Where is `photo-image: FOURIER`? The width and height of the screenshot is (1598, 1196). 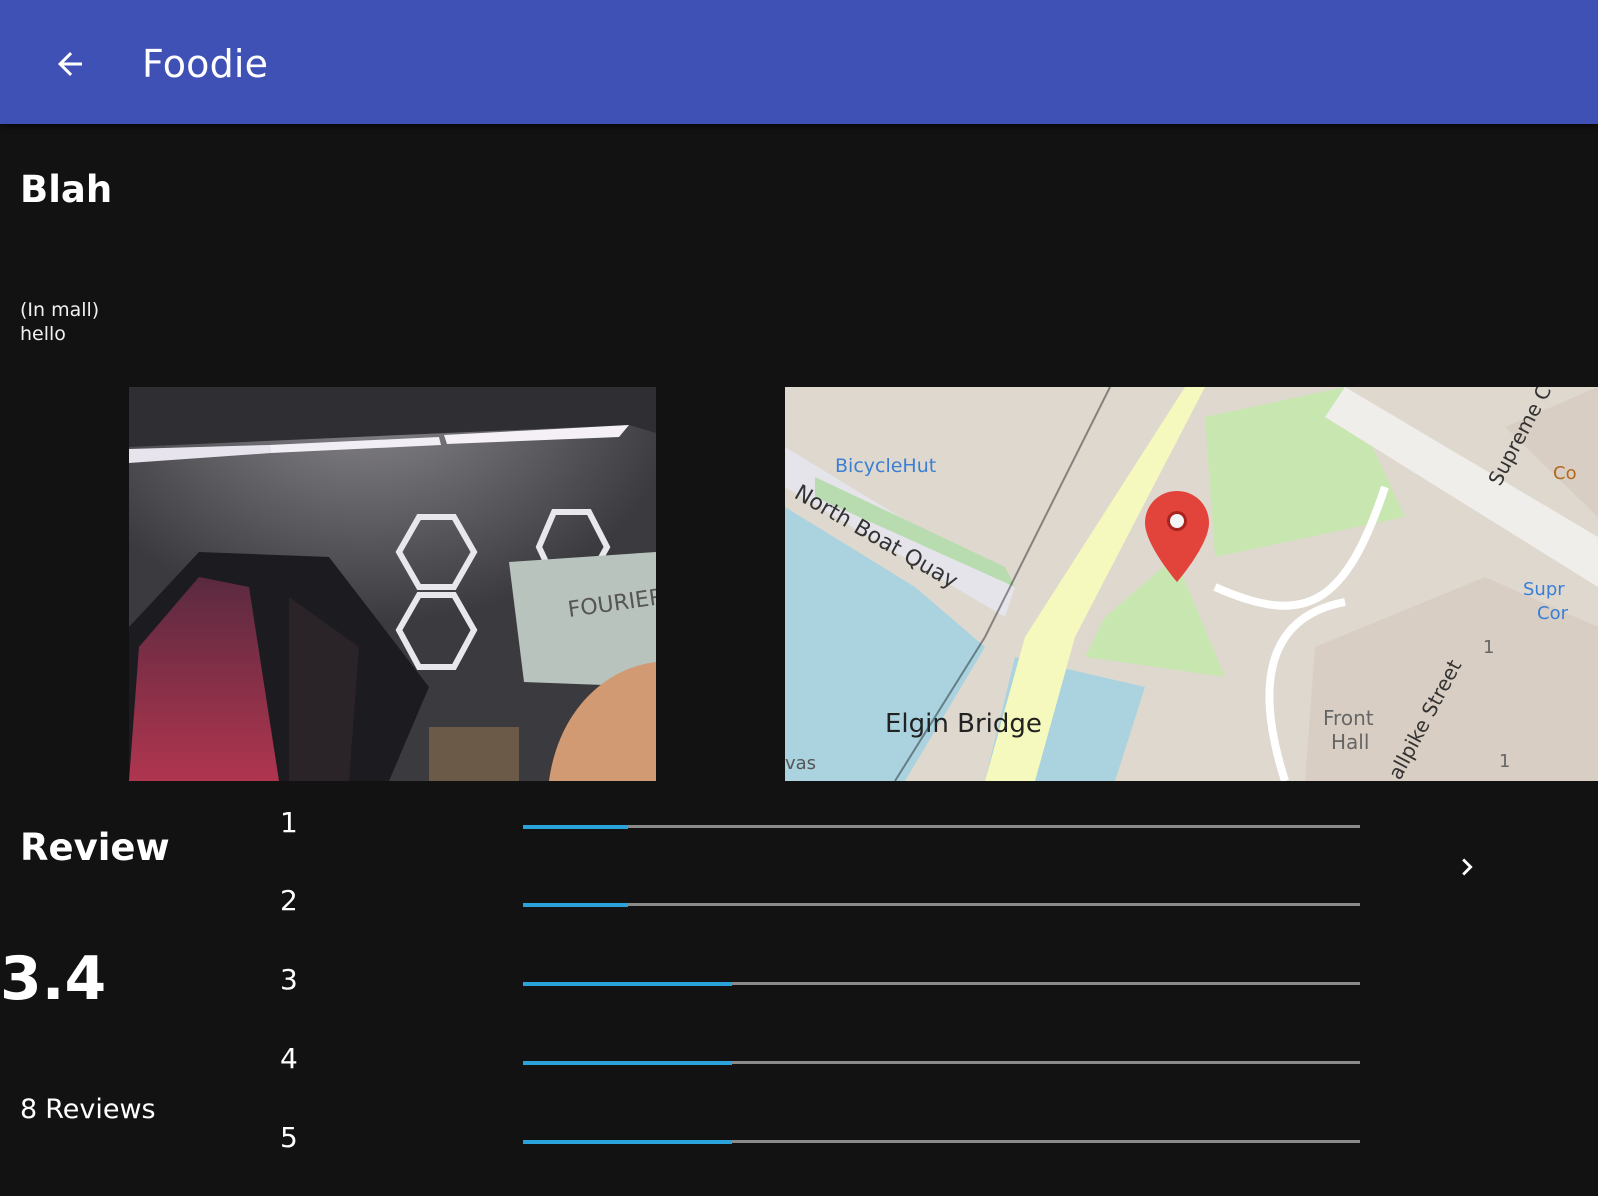
photo-image: FOURIER is located at coordinates (392, 584).